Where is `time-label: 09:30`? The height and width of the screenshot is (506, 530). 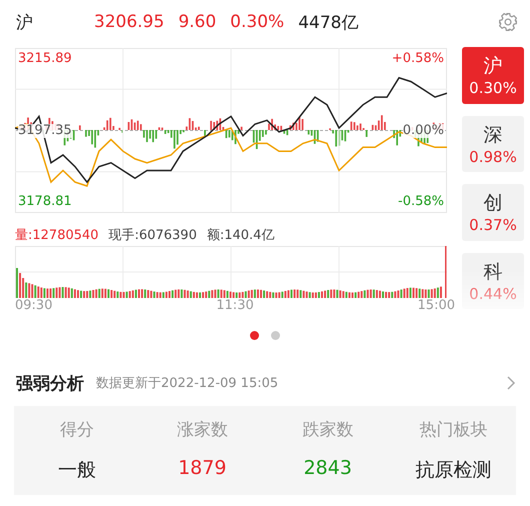
time-label: 09:30 is located at coordinates (33, 305).